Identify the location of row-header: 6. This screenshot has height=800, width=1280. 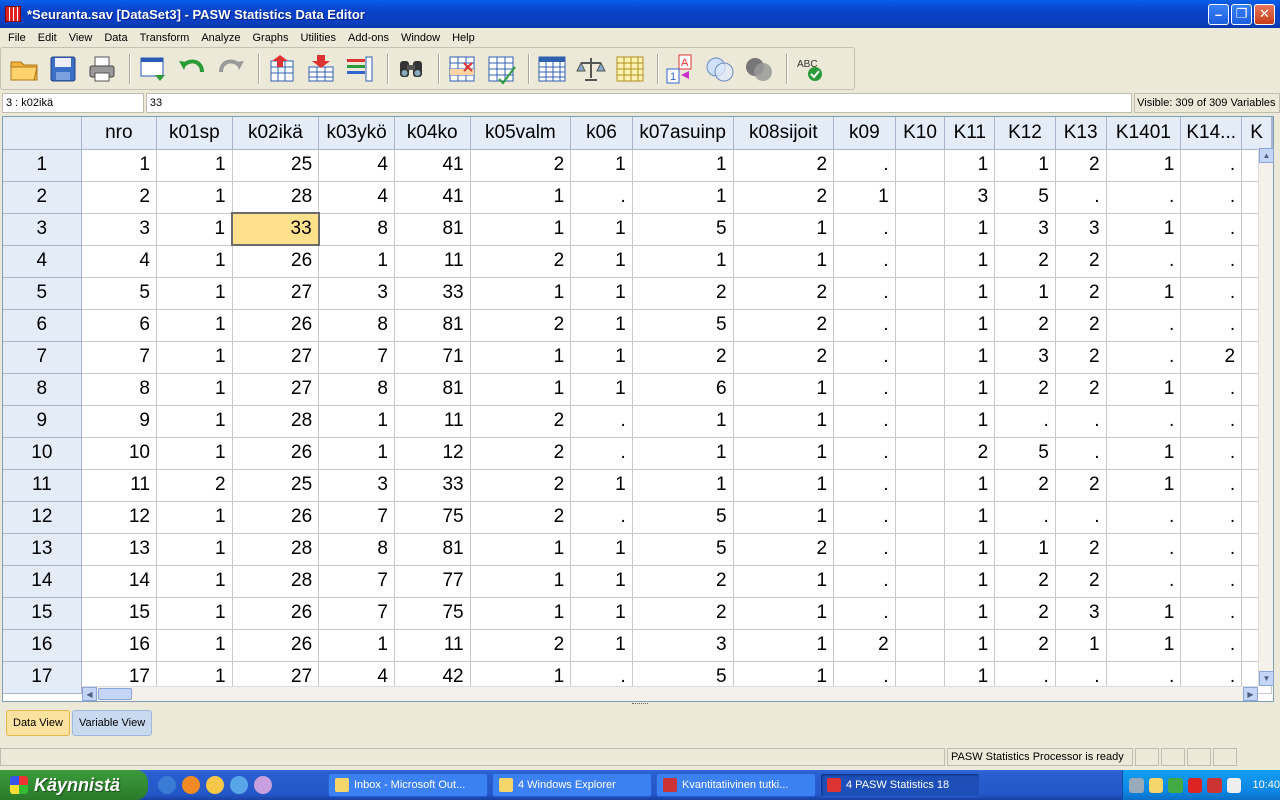
(42, 325).